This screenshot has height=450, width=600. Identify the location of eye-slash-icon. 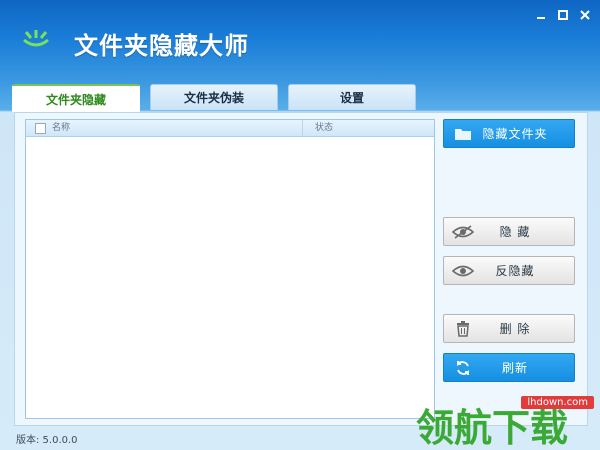
(463, 231).